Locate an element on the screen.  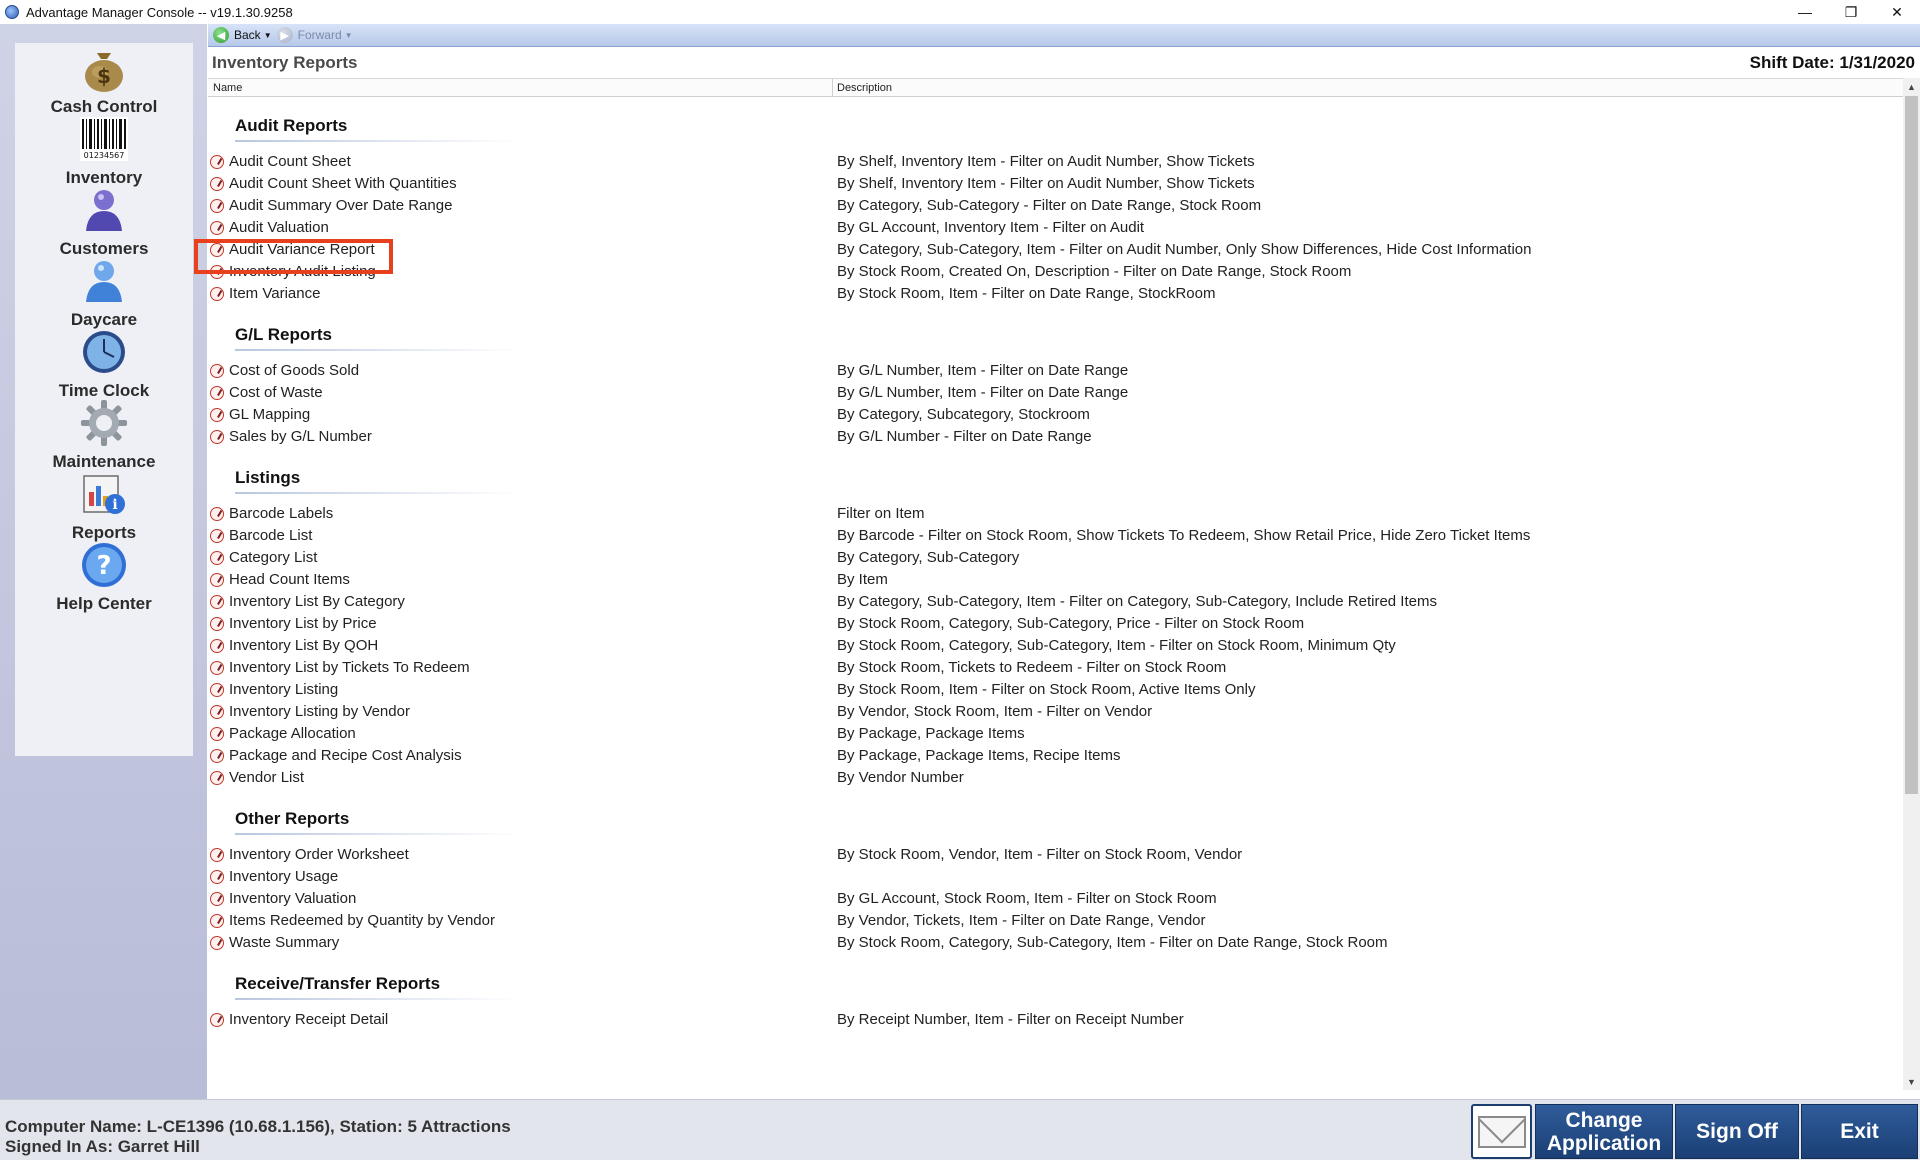
report-name: Cost of Waste is located at coordinates (276, 392).